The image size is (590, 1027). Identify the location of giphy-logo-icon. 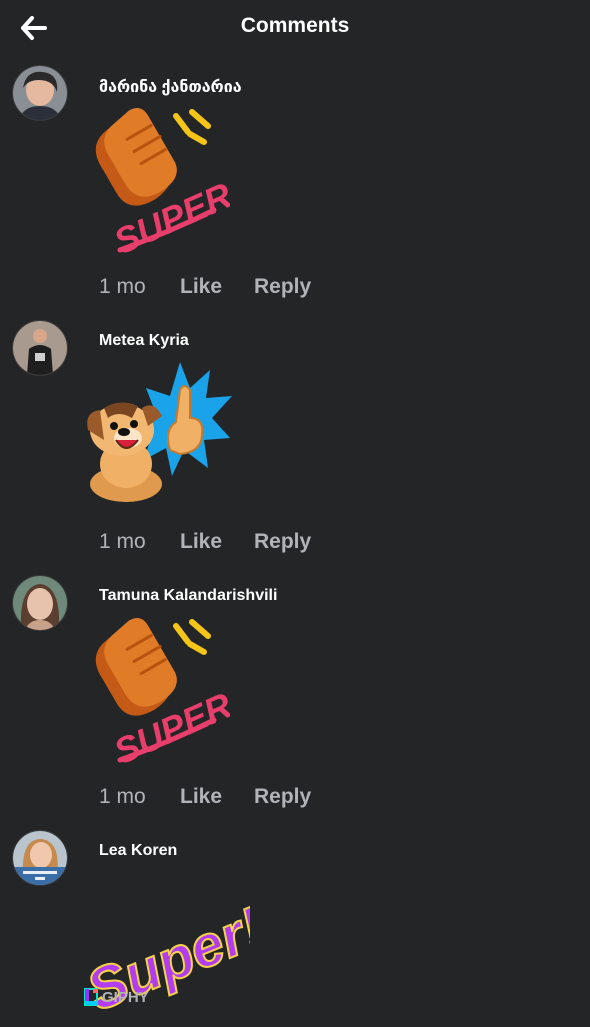
(91, 997).